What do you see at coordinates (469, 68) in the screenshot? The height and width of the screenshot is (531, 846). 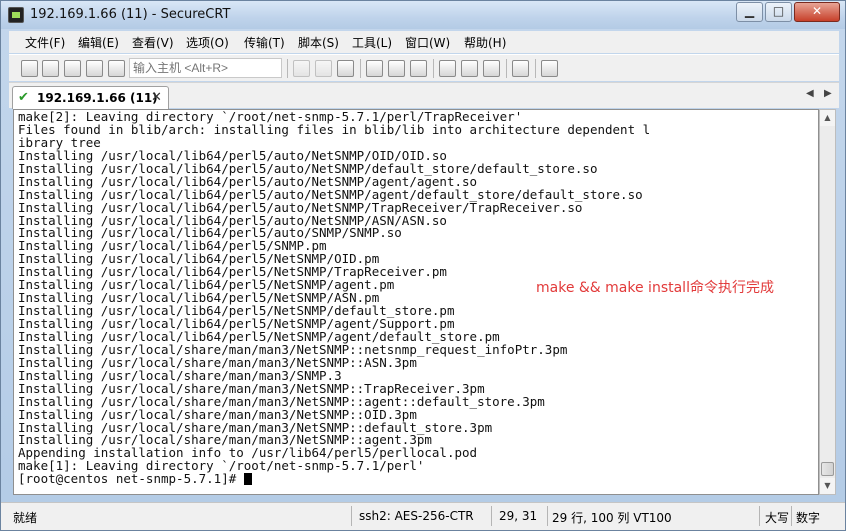 I see `global-options-icon` at bounding box center [469, 68].